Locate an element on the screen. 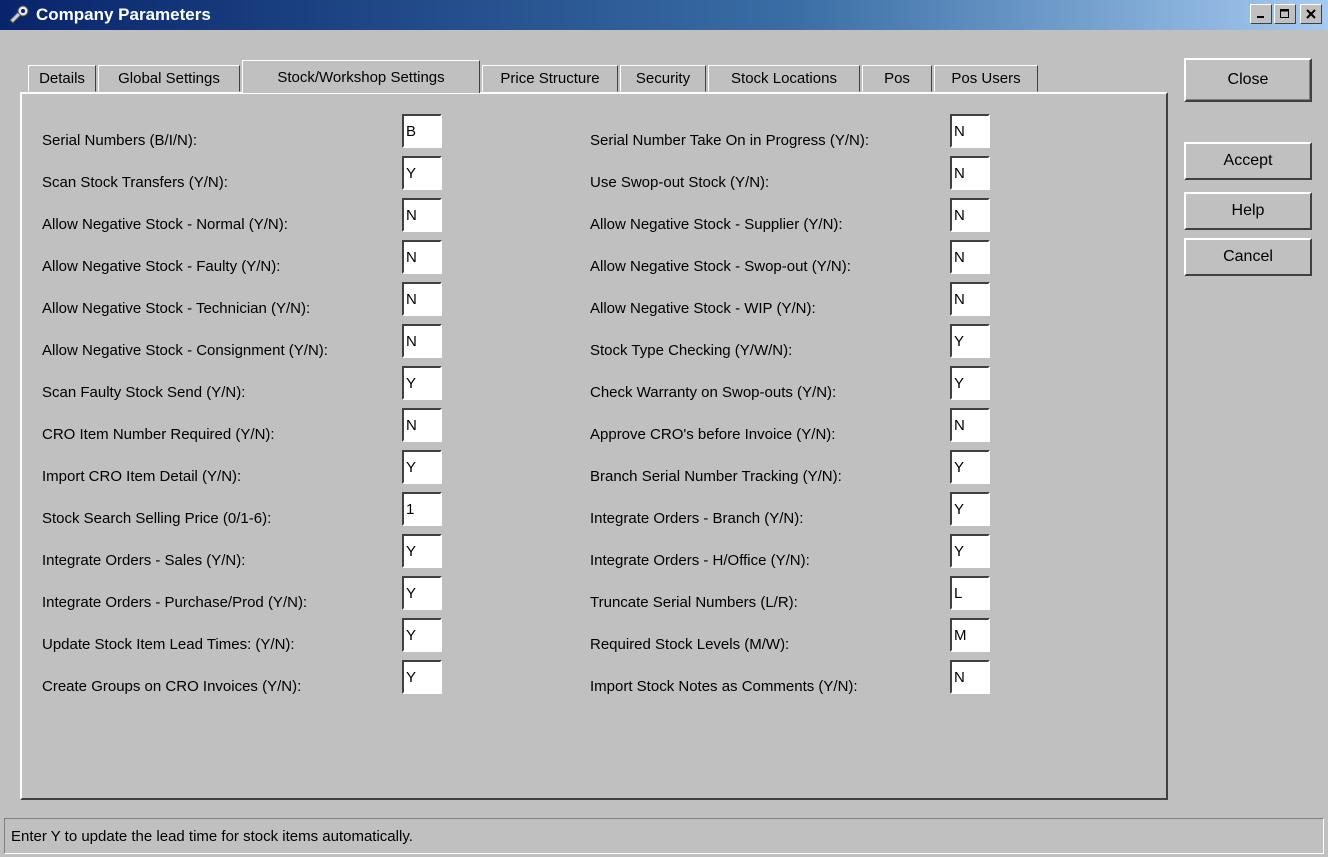 Image resolution: width=1328 pixels, height=857 pixels. integrate-orders-sales-field is located at coordinates (422, 551).